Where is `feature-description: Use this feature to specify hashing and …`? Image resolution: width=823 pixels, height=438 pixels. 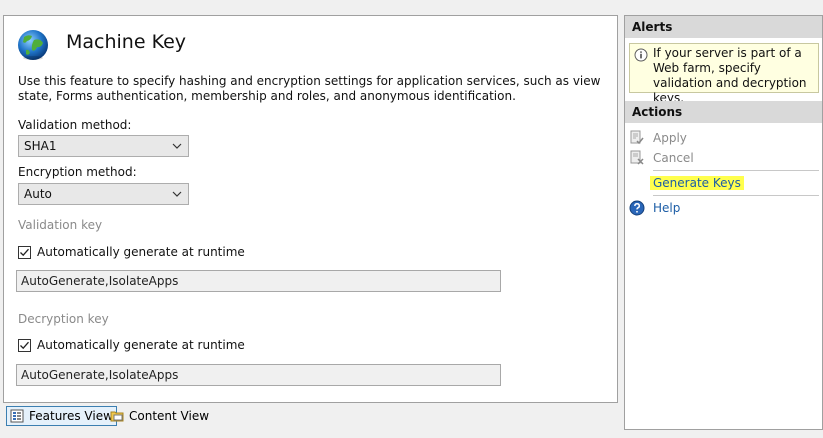 feature-description: Use this feature to specify hashing and … is located at coordinates (309, 88).